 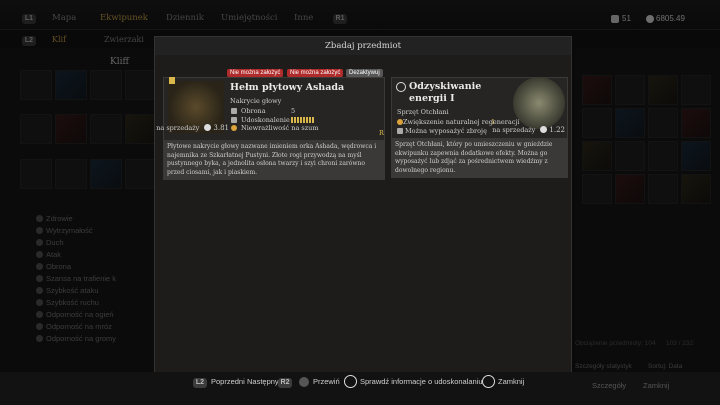 I want to click on stat-move-speed: Szybkość ruchu, so click(x=67, y=302).